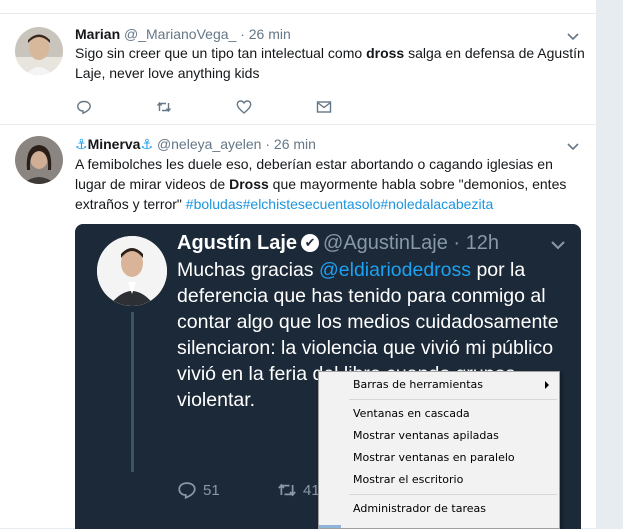 The height and width of the screenshot is (529, 623). Describe the element at coordinates (244, 107) in the screenshot. I see `heart-icon` at that location.